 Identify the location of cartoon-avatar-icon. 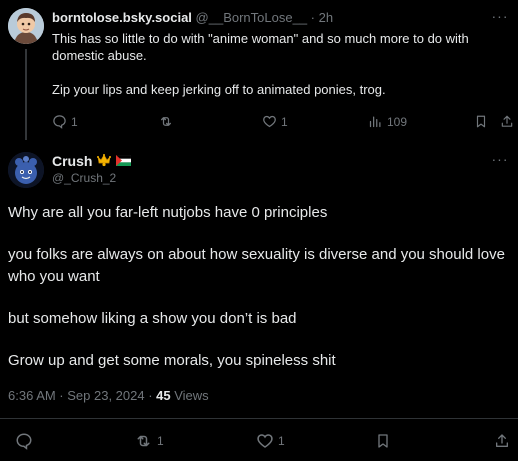
(26, 26).